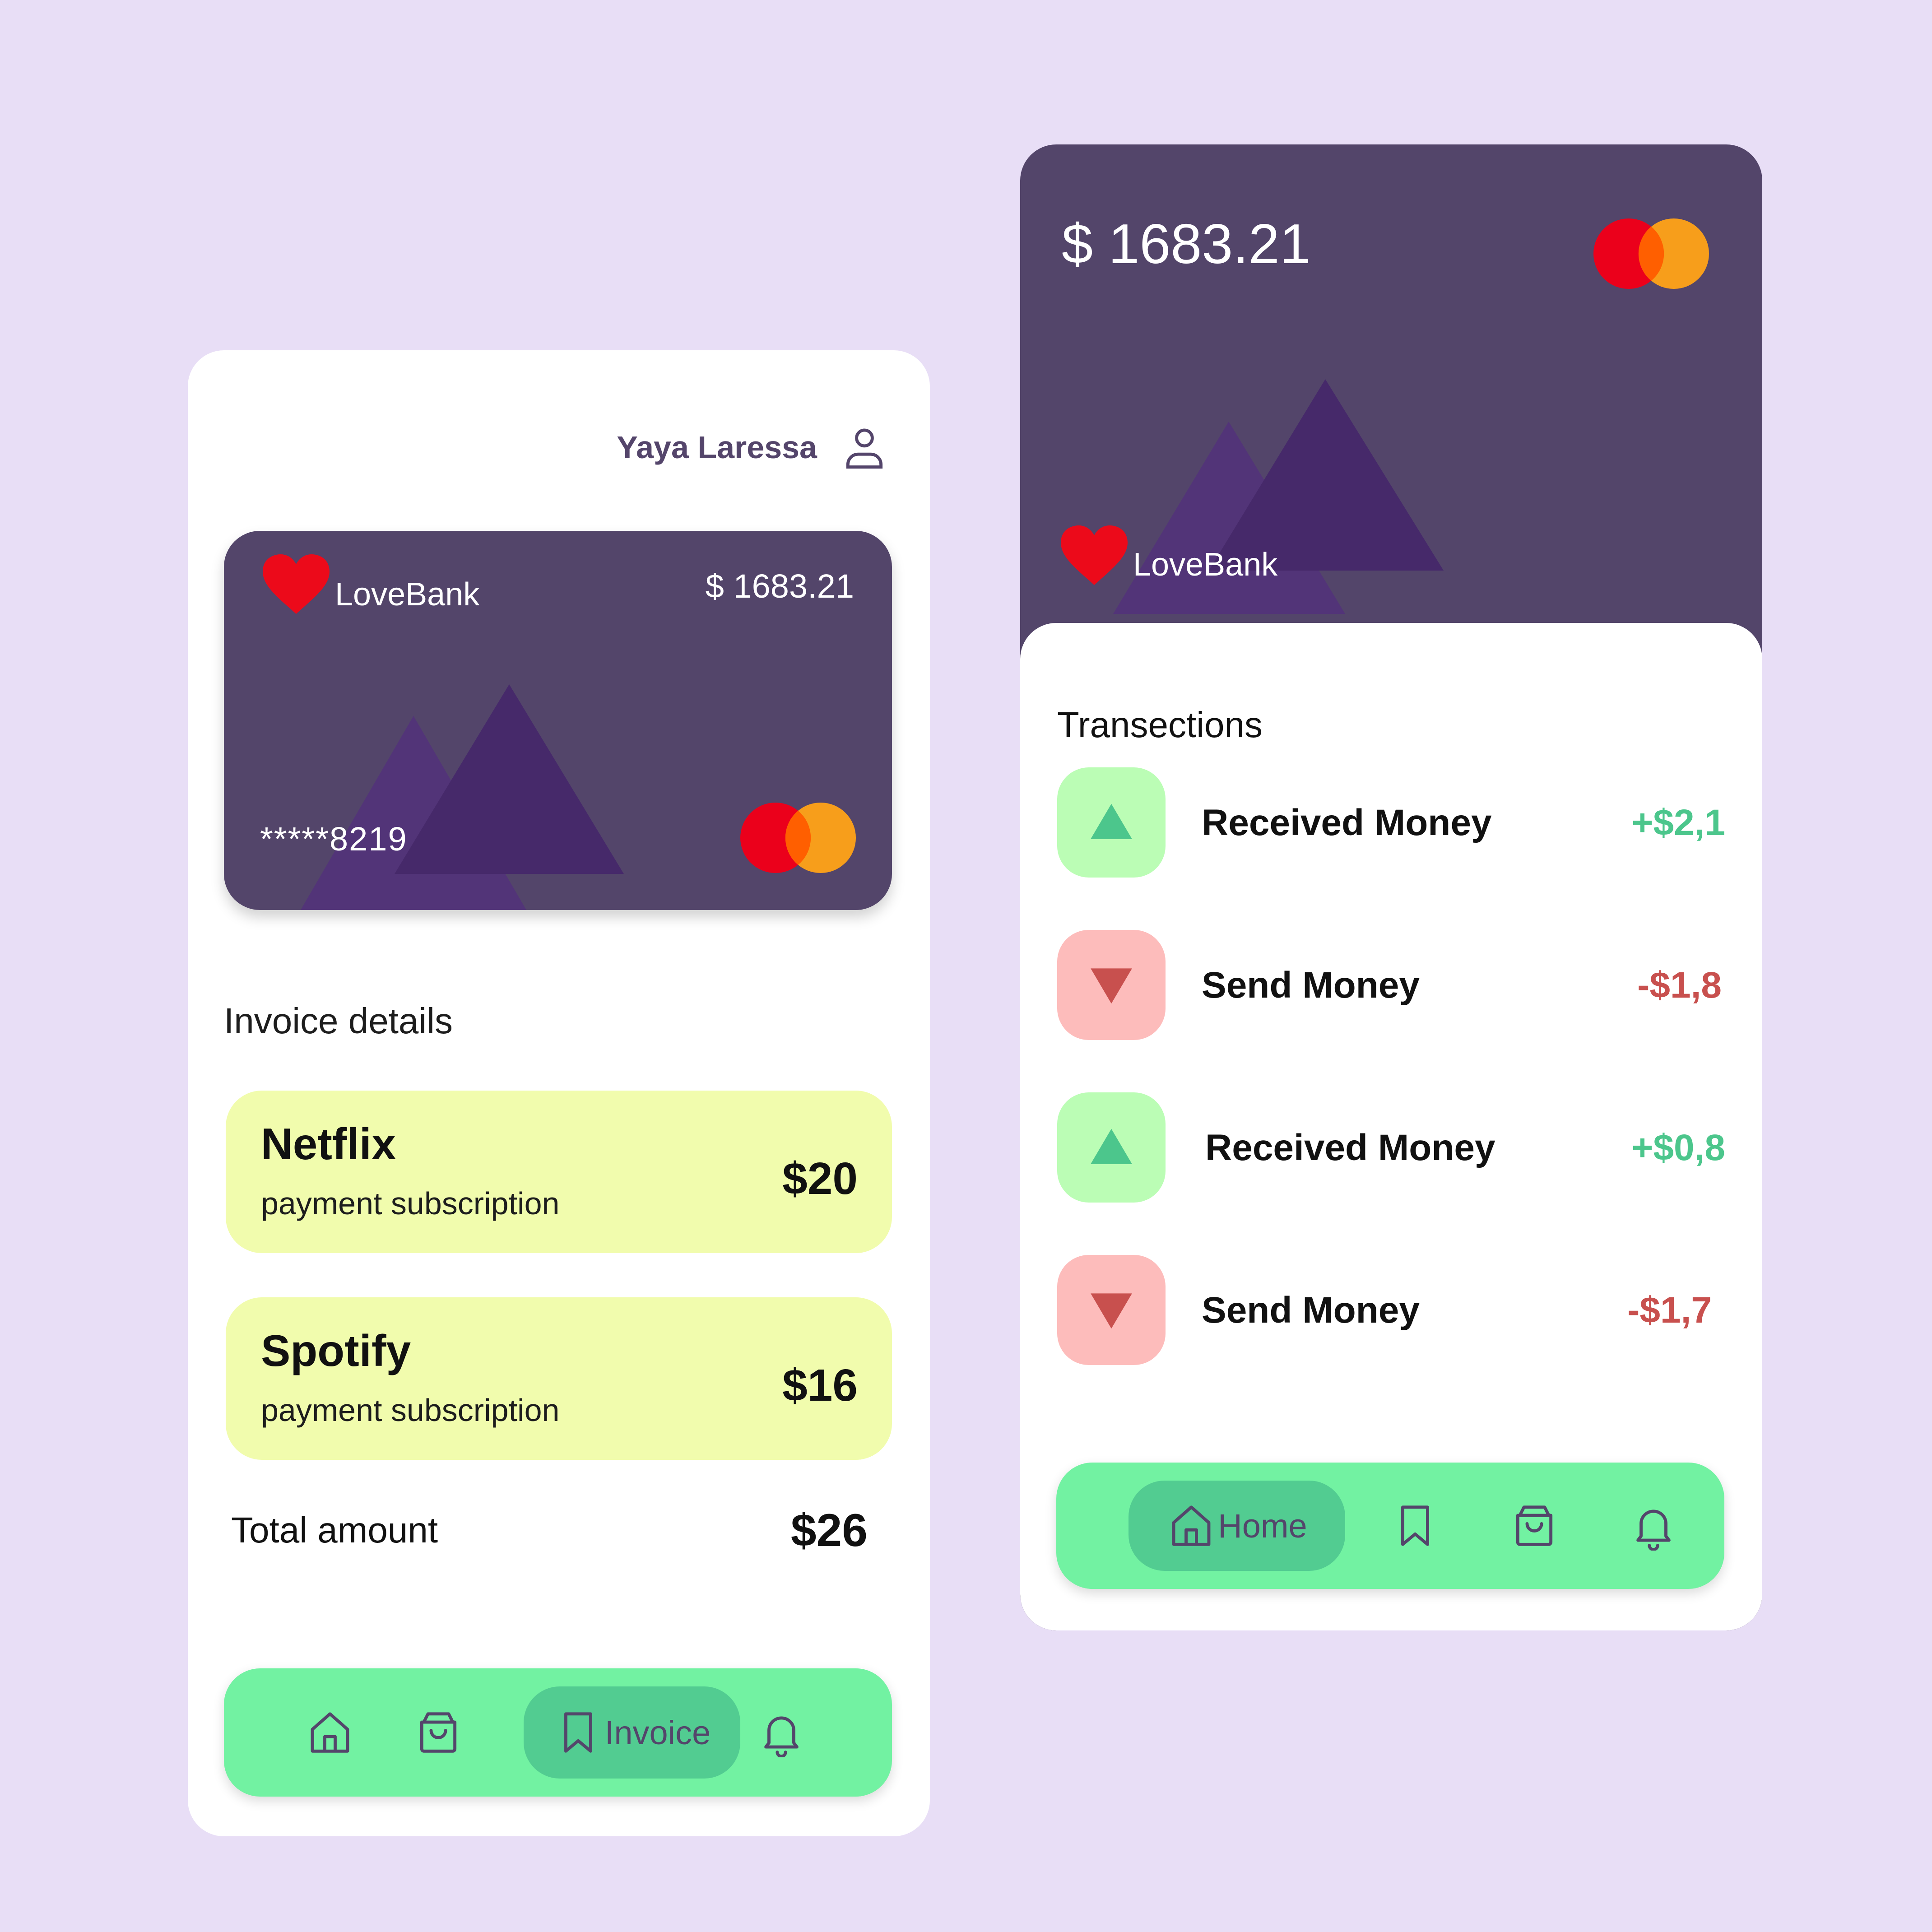  What do you see at coordinates (779, 586) in the screenshot?
I see `card-balance: $ 1683.21` at bounding box center [779, 586].